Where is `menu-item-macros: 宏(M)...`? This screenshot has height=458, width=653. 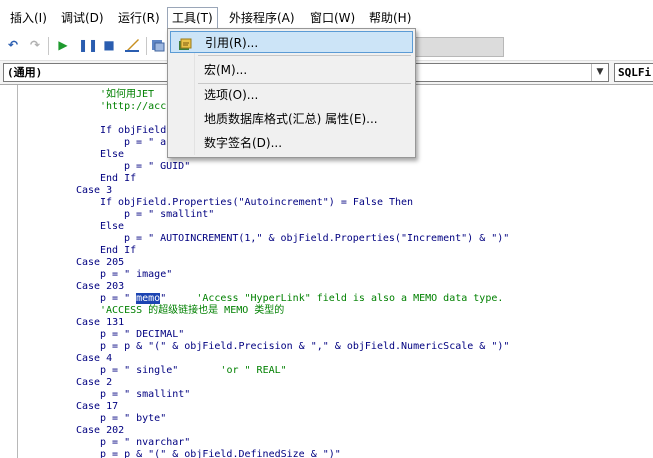 menu-item-macros: 宏(M)... is located at coordinates (291, 70).